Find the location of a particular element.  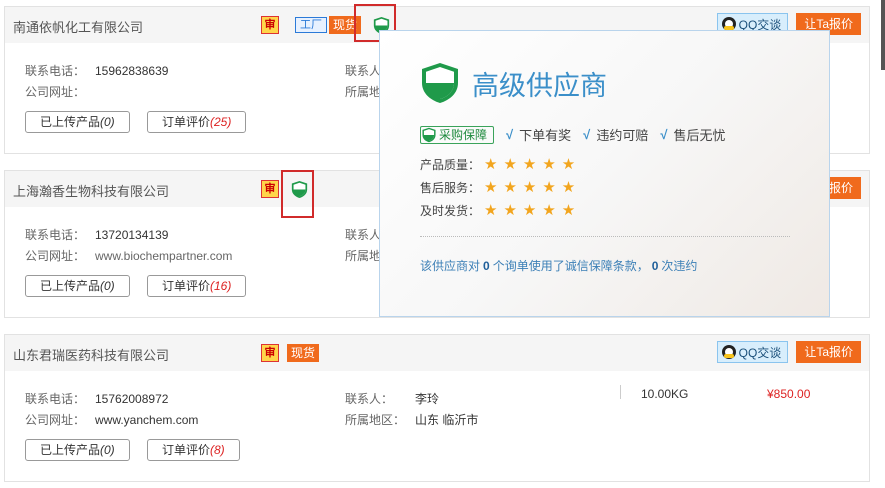

company-name: 南通依帆化工有限公司 is located at coordinates (78, 26).